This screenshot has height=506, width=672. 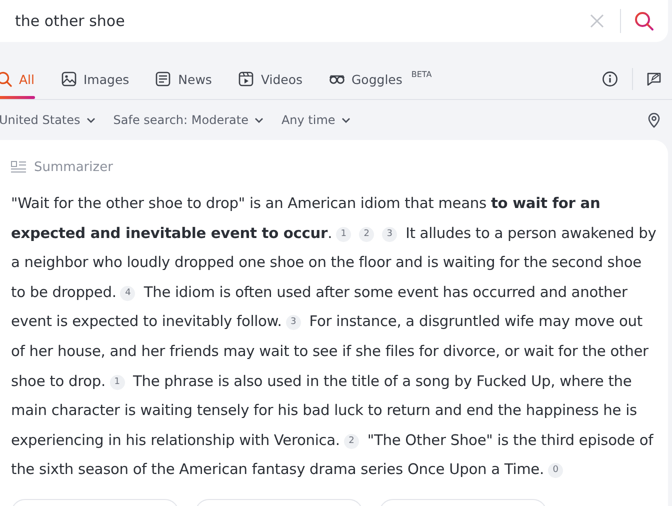 What do you see at coordinates (128, 293) in the screenshot?
I see `citation-link: 4` at bounding box center [128, 293].